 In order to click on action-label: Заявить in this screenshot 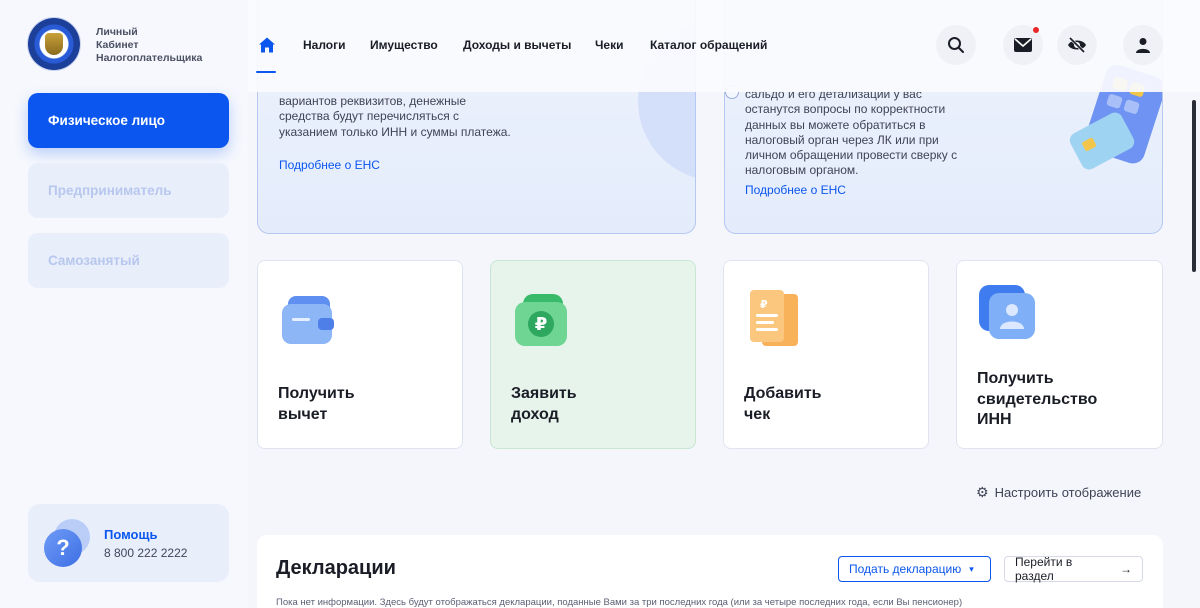, I will do `click(544, 393)`.